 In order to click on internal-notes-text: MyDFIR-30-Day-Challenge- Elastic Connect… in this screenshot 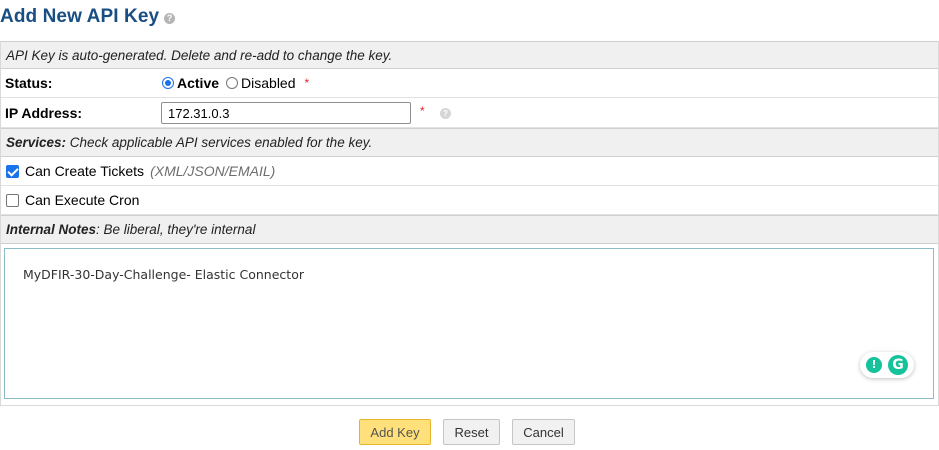, I will do `click(163, 274)`.